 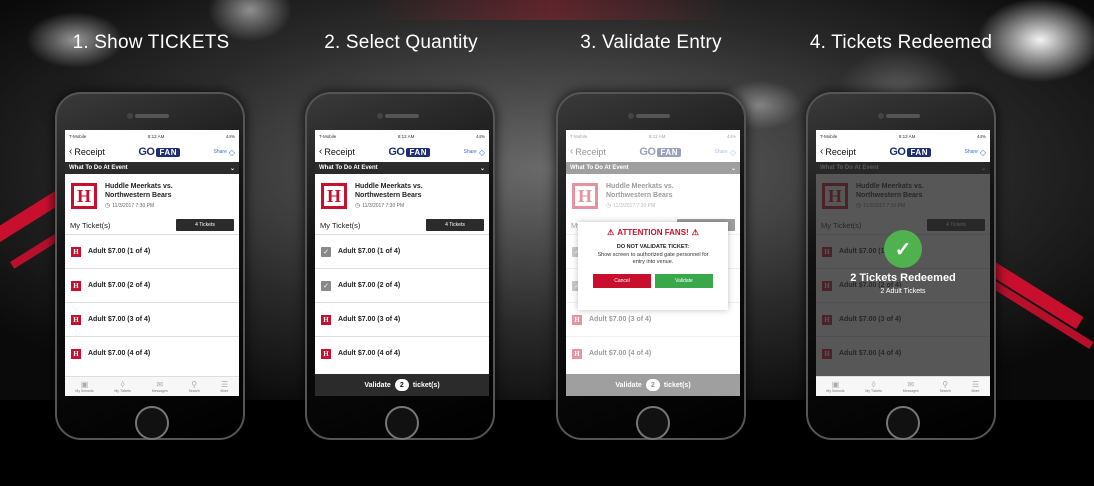 I want to click on ticket-icon: ◊, so click(x=873, y=384).